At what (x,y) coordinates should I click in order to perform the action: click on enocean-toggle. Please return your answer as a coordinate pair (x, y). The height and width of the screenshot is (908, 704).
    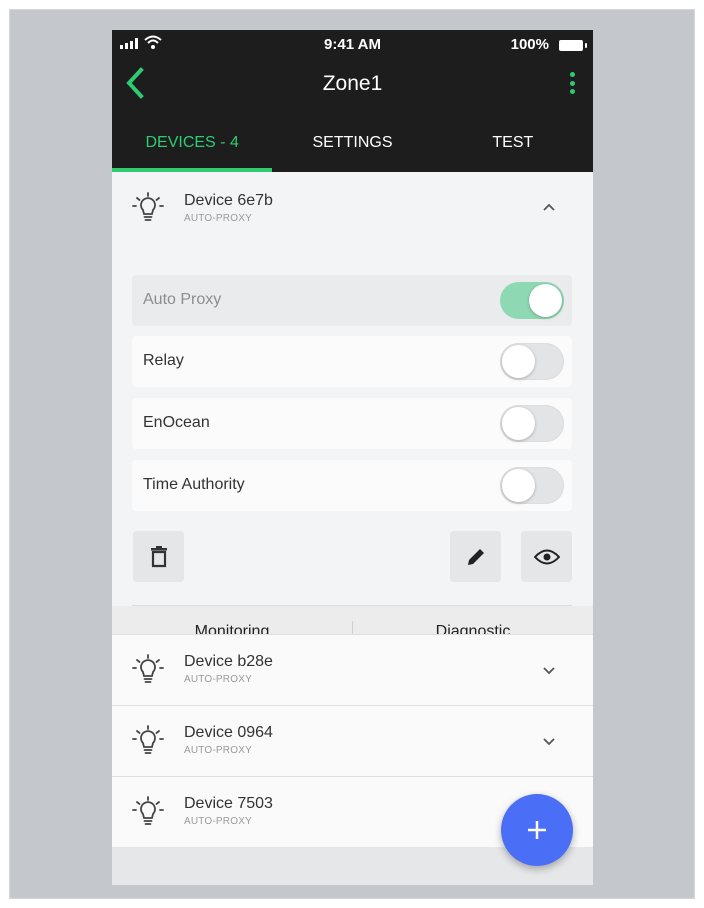
    Looking at the image, I should click on (532, 423).